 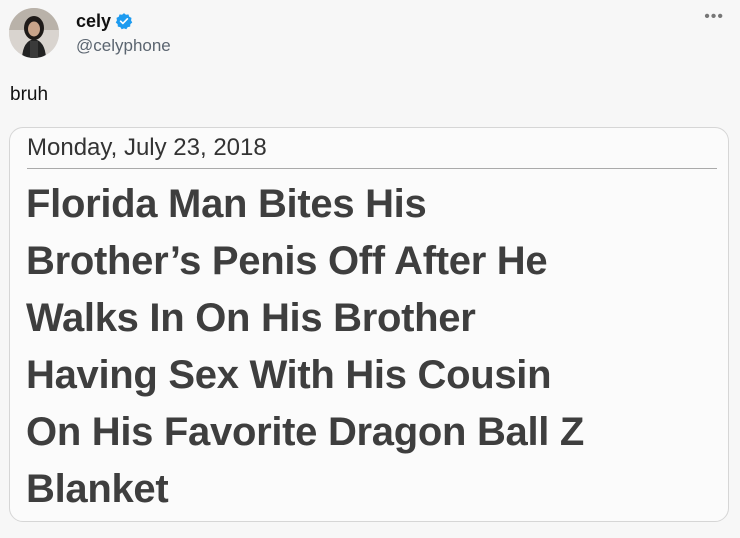 I want to click on display-name-row: cely, so click(x=123, y=21).